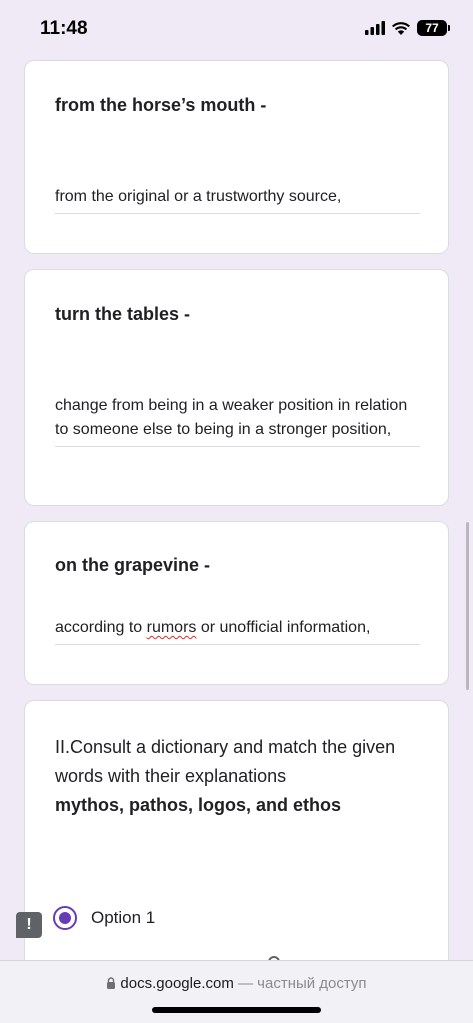 This screenshot has height=1023, width=473. What do you see at coordinates (433, 28) in the screenshot?
I see `battery-icon: 77` at bounding box center [433, 28].